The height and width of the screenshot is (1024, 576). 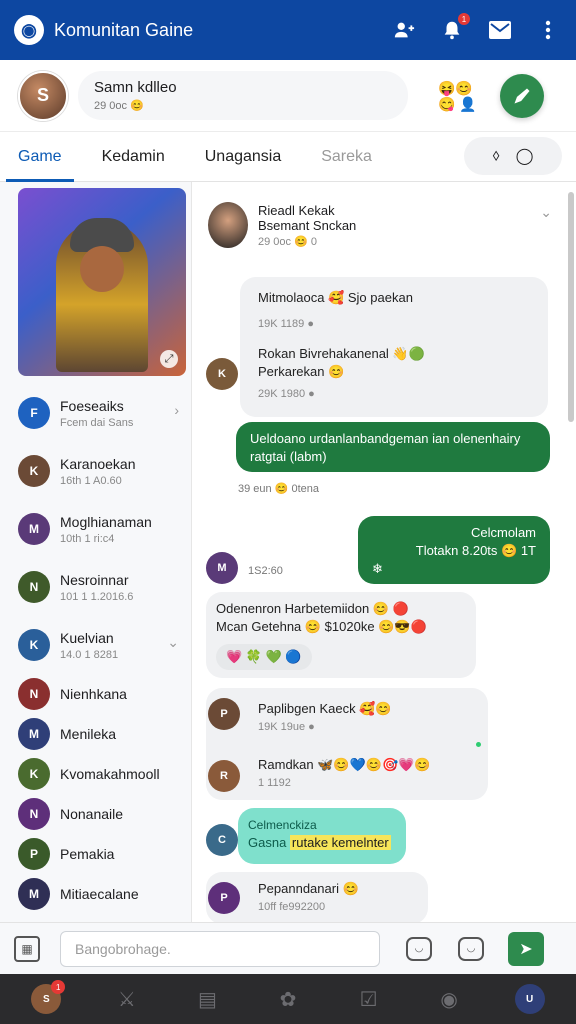 I want to click on message-text: Paplibgen Kaeck 🥰😊, so click(x=325, y=708).